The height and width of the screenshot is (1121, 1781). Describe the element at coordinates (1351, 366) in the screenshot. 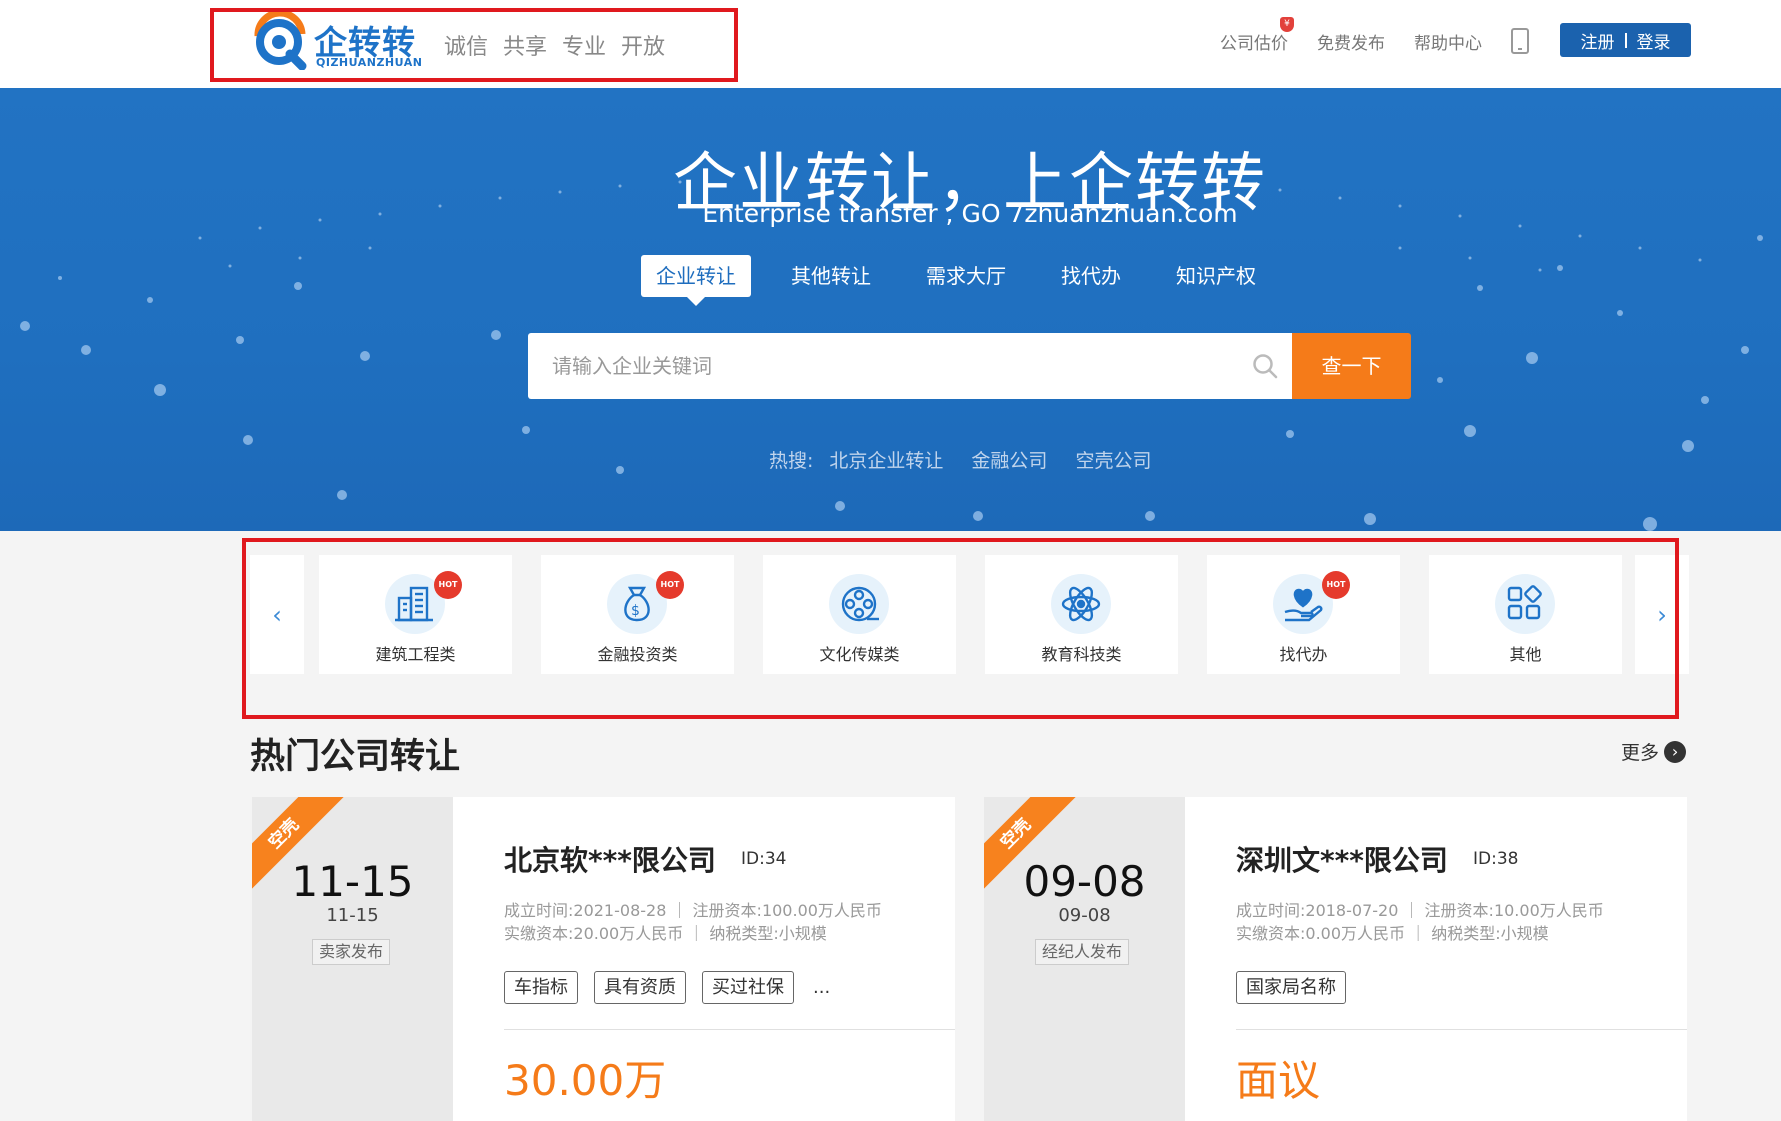

I see `search-button: 查一下` at that location.